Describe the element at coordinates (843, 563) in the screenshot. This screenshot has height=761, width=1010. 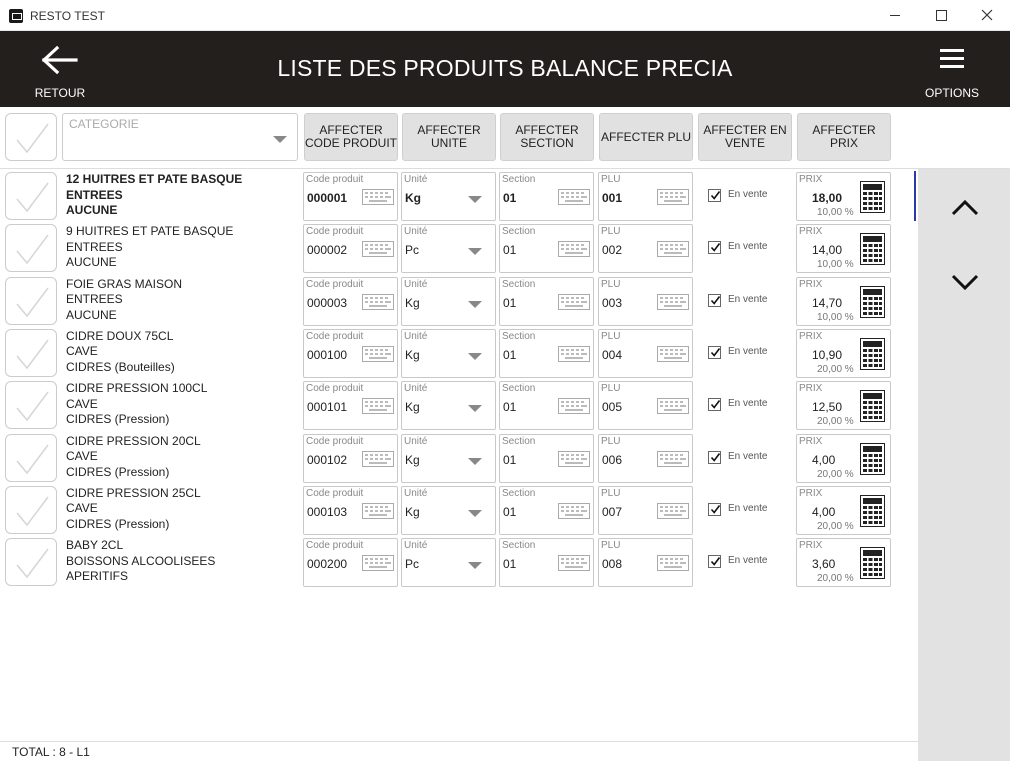
I see `price-field: PRIX 3,60 20,00 %` at that location.